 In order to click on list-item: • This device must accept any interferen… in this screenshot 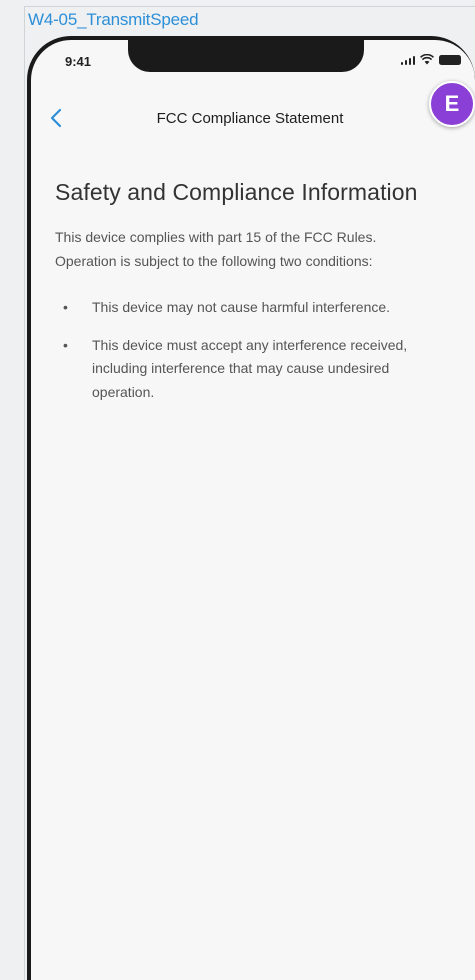, I will do `click(240, 369)`.